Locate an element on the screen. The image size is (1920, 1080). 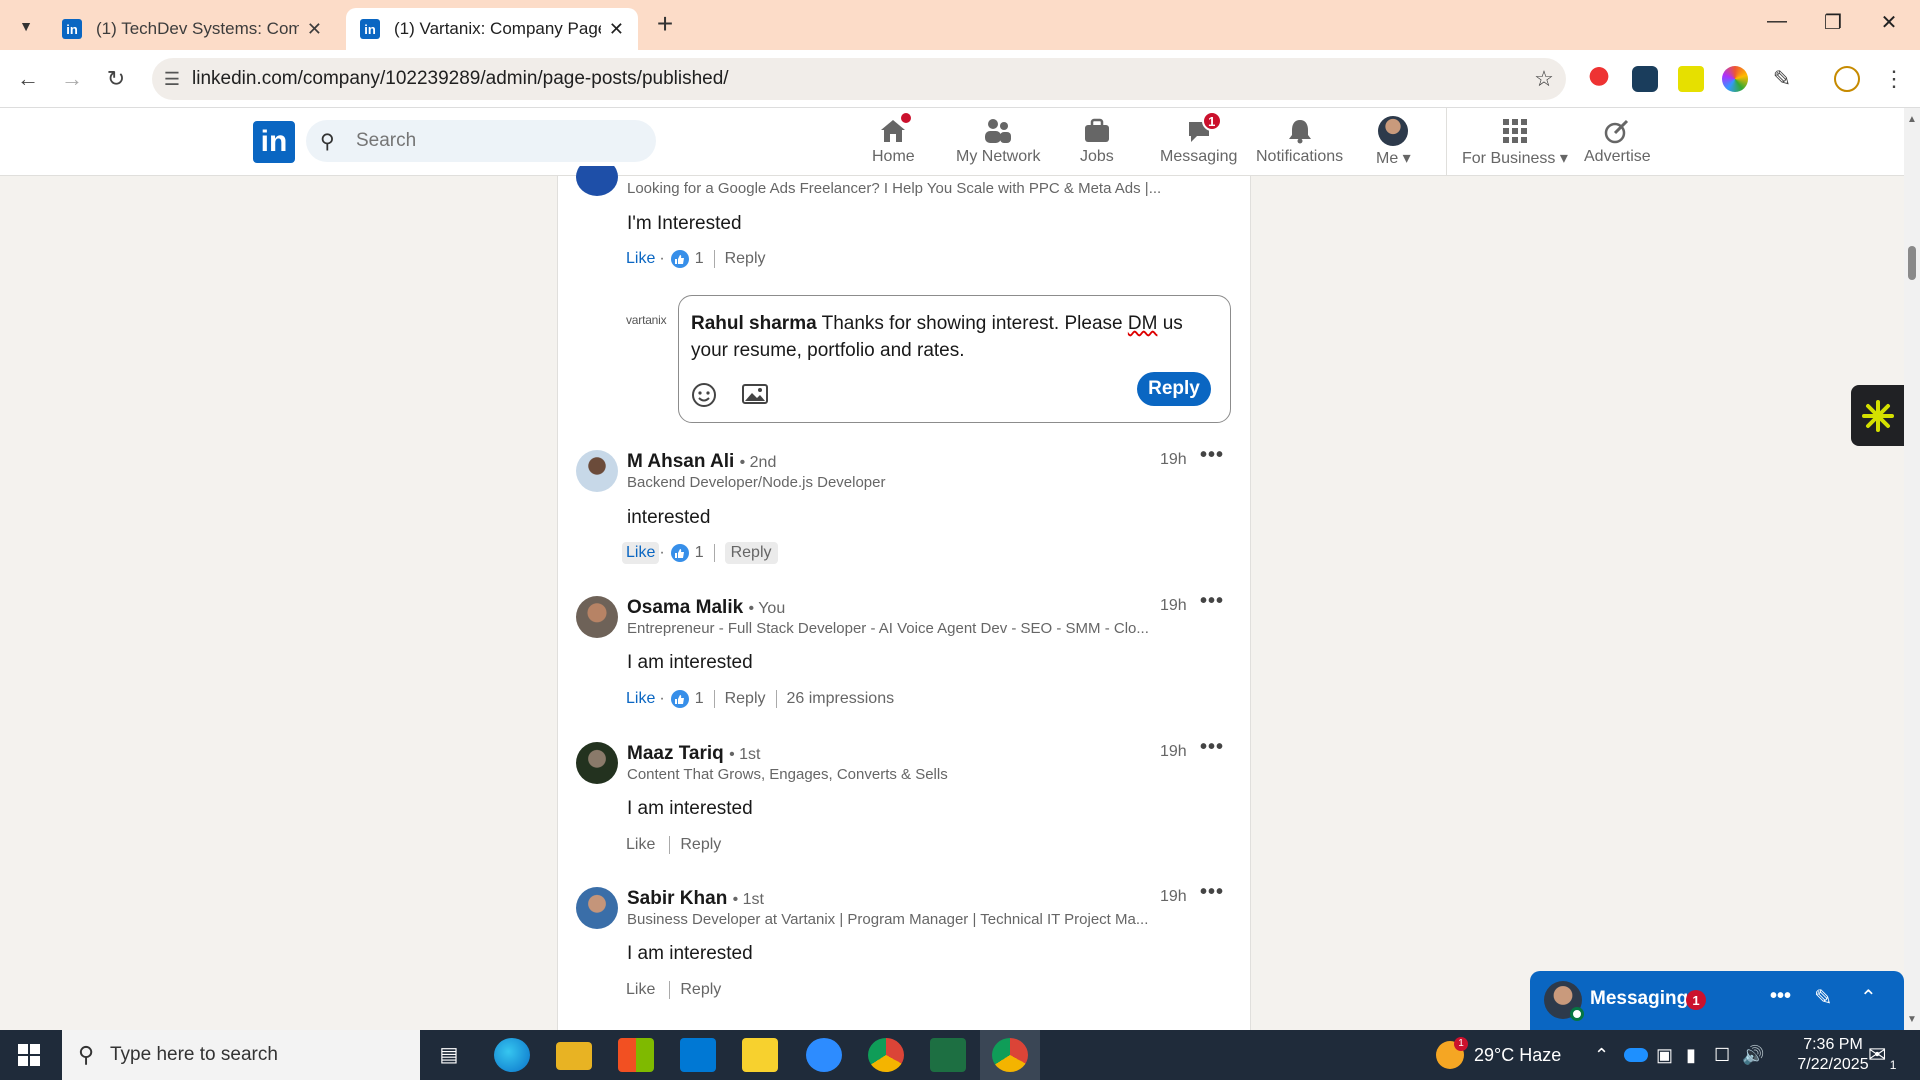
store-icon is located at coordinates (636, 1055).